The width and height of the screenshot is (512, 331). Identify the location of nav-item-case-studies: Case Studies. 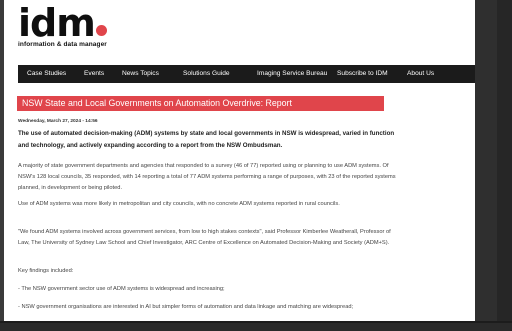
(46, 74).